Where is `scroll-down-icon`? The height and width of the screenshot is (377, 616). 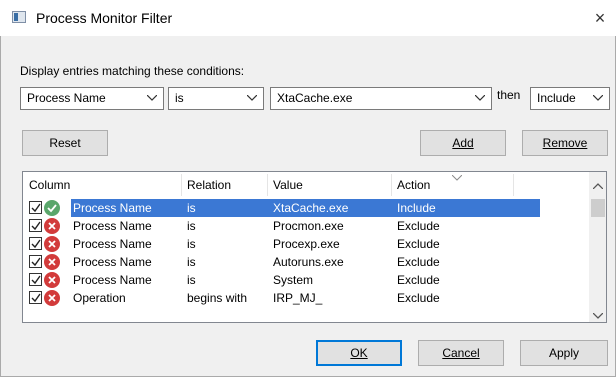 scroll-down-icon is located at coordinates (598, 313).